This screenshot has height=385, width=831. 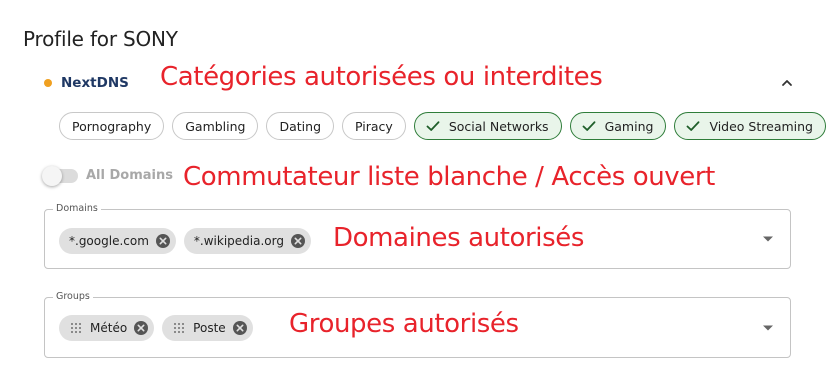 I want to click on annotation-domains: Domaines autorisés, so click(x=459, y=238).